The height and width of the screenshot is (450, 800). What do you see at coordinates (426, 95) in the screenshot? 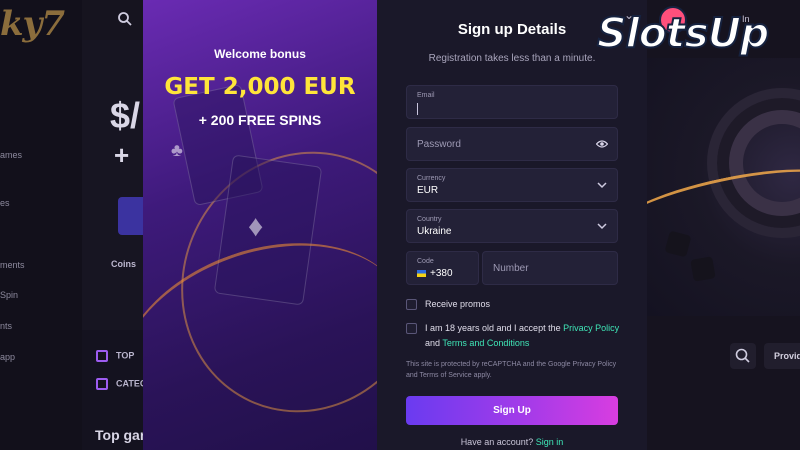
I see `email-label: Email` at bounding box center [426, 95].